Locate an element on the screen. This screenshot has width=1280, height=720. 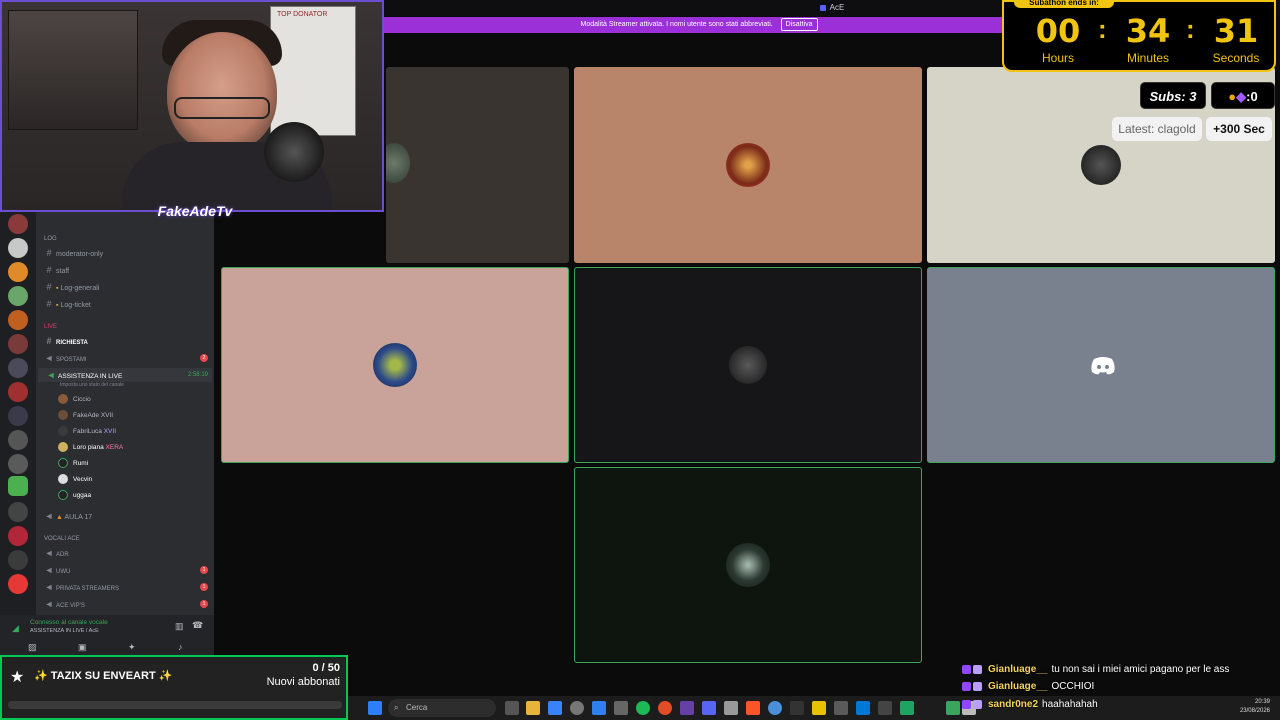
disable-streamer-mode-button: Disattiva is located at coordinates (799, 24).